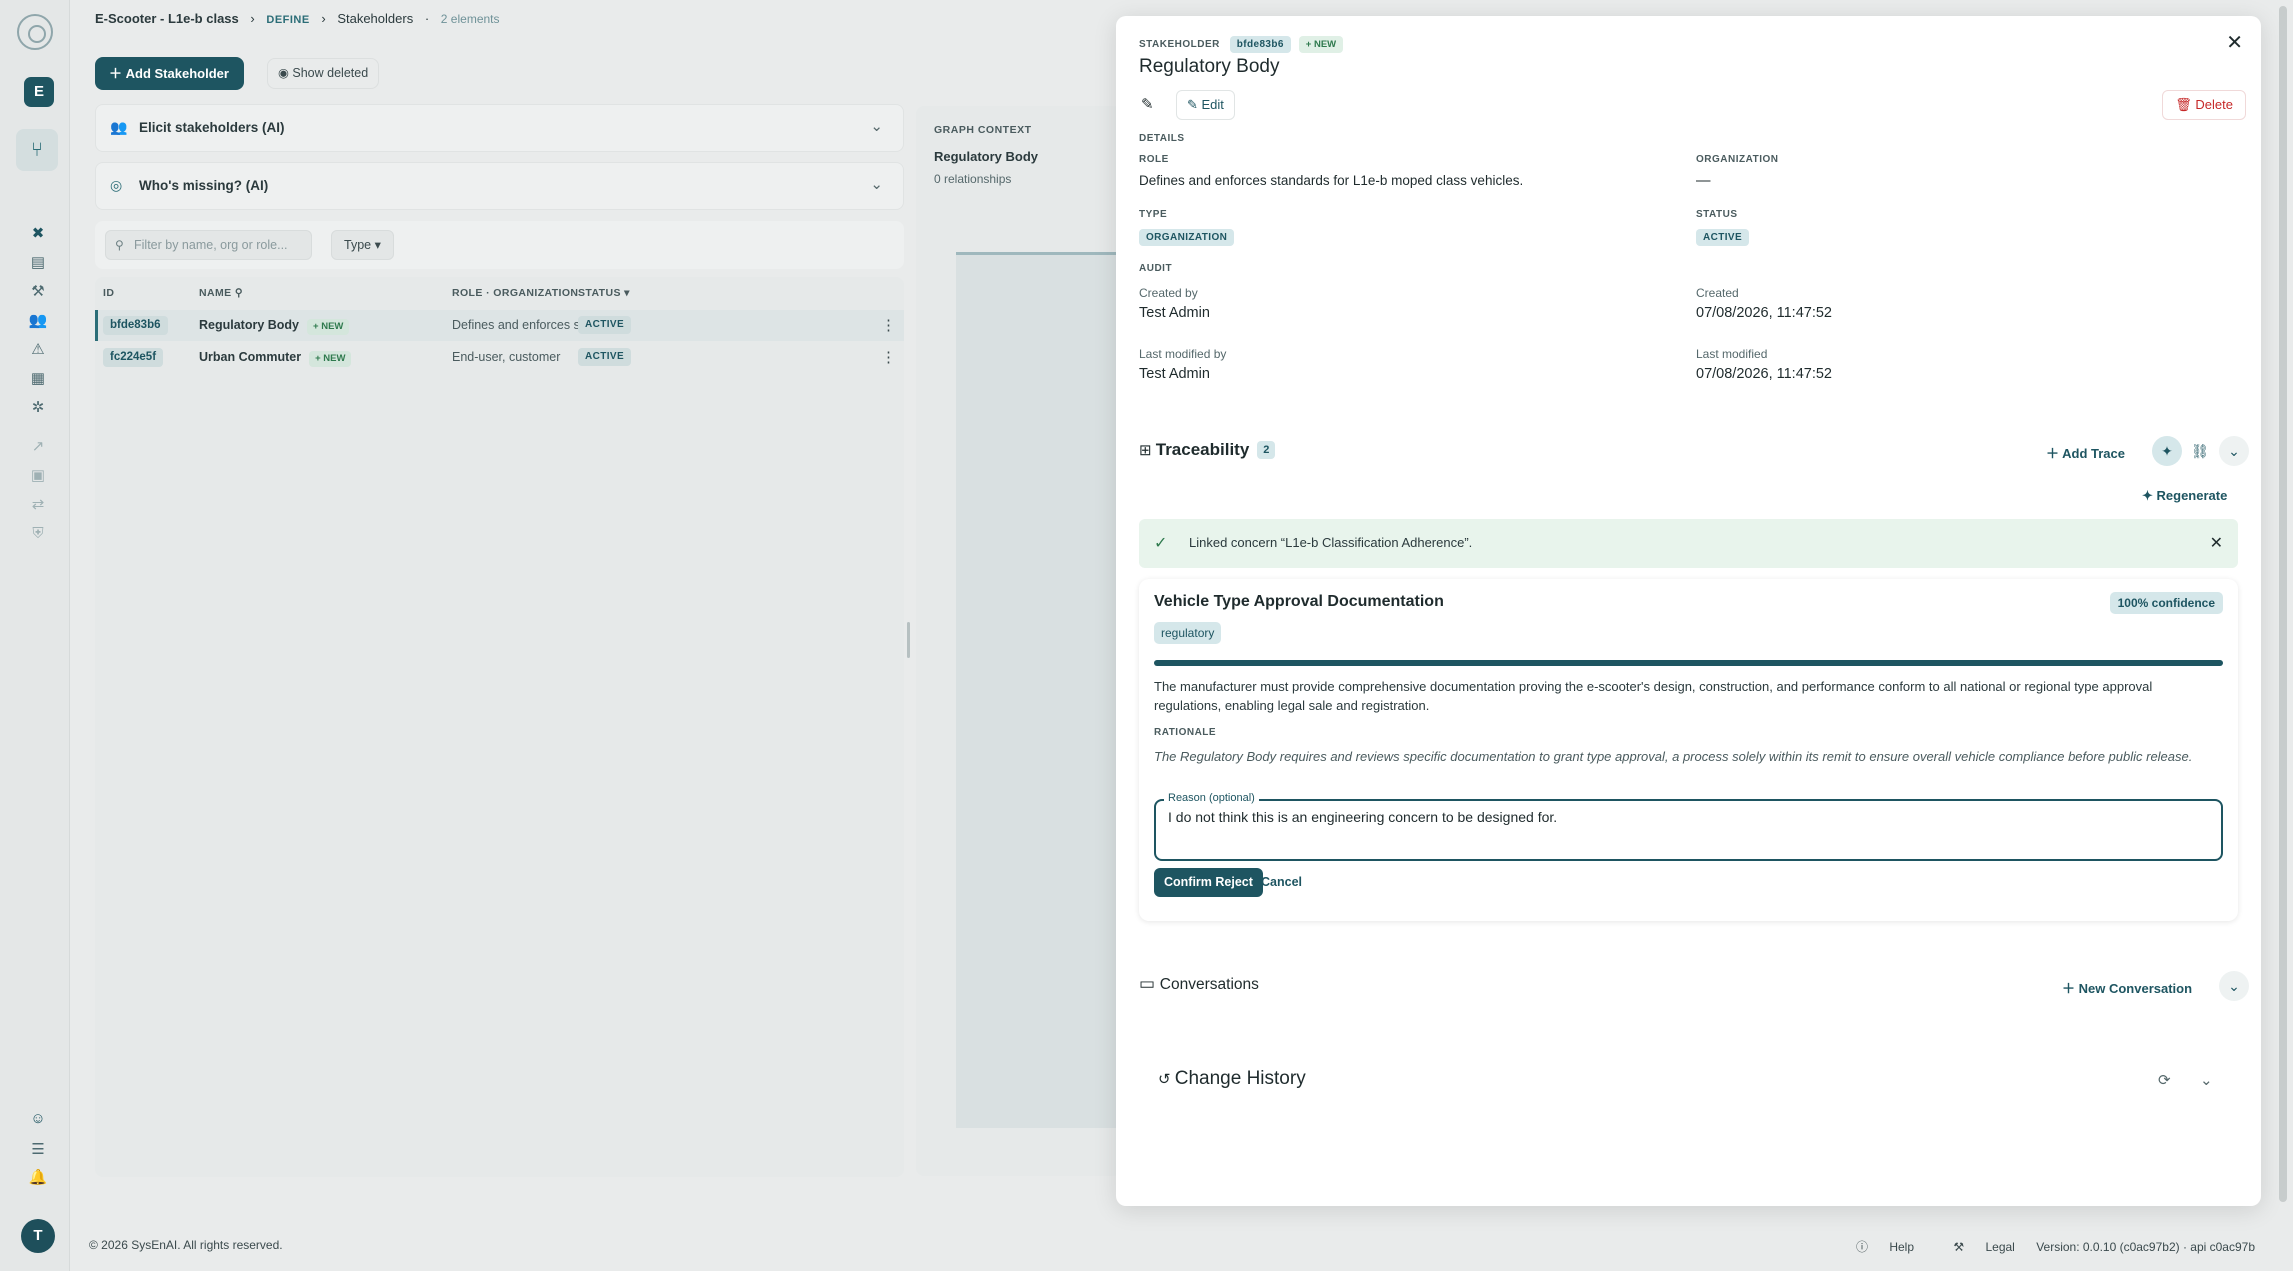 This screenshot has width=2293, height=1271. Describe the element at coordinates (1902, 1247) in the screenshot. I see `help-label: Help` at that location.